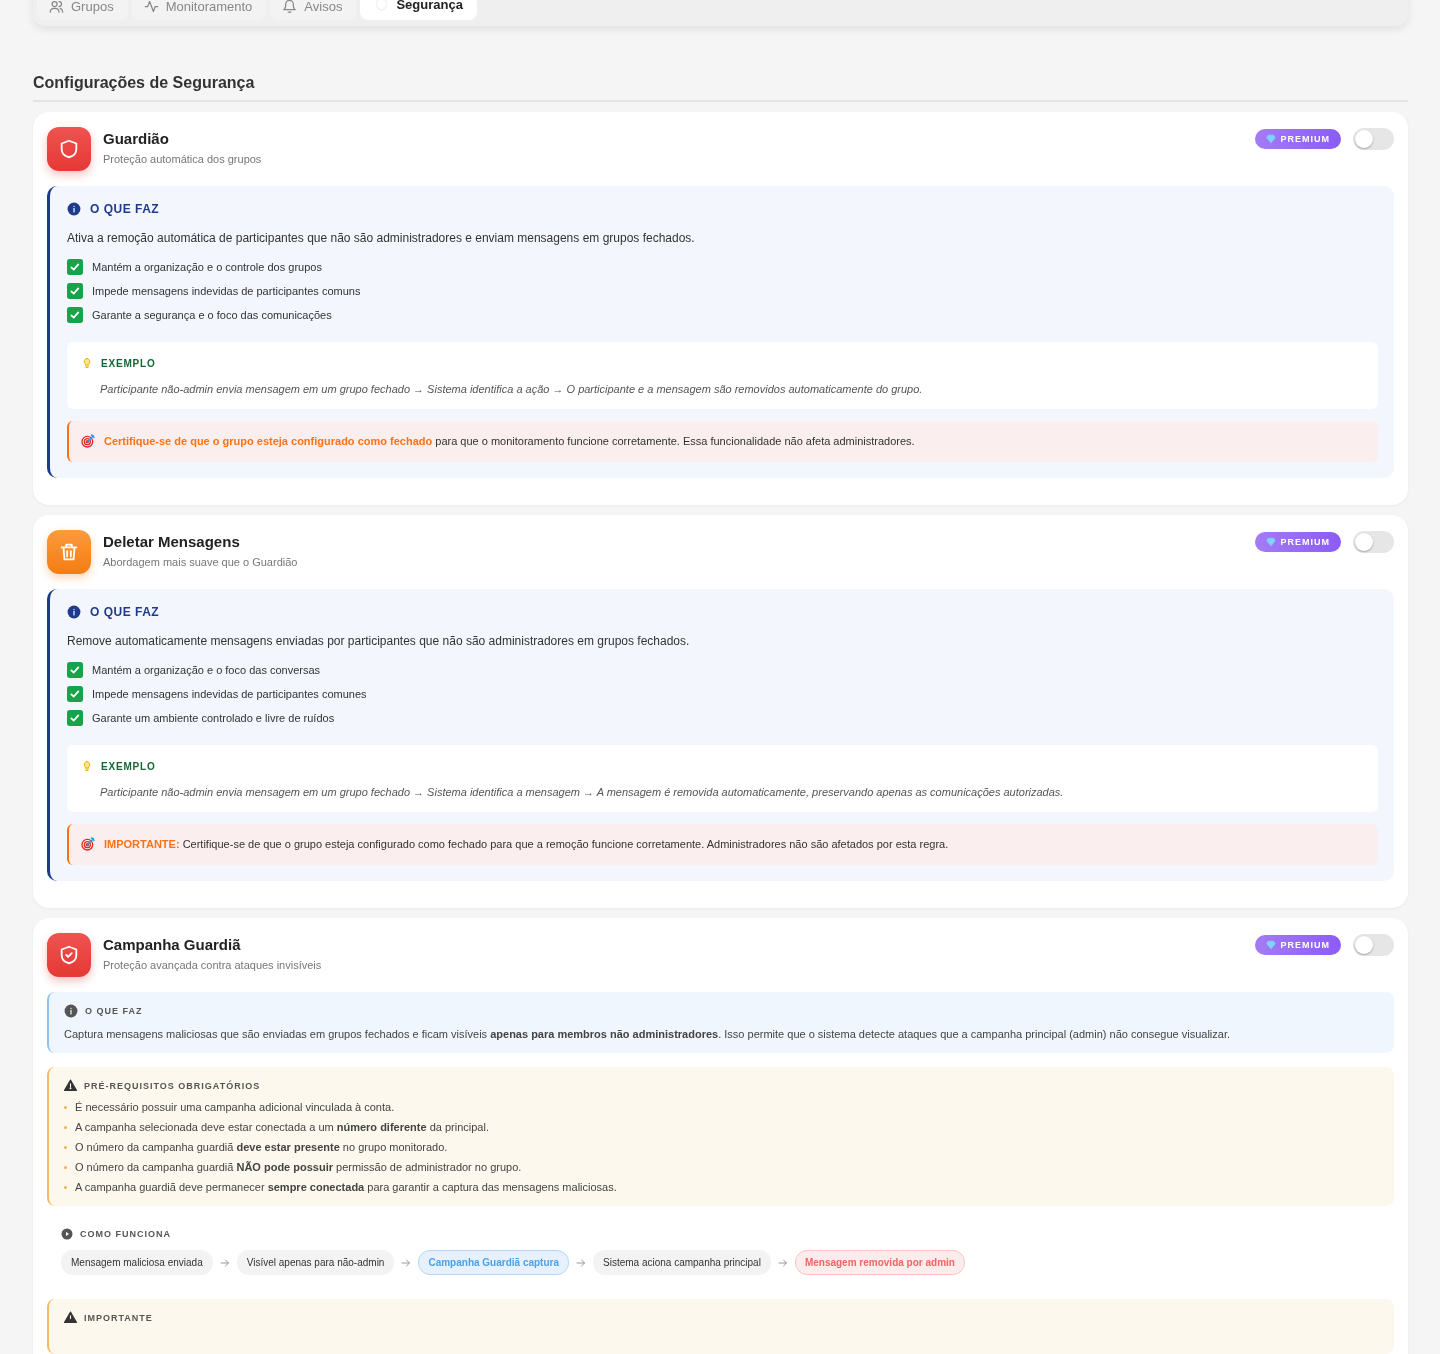 This screenshot has height=1354, width=1440. Describe the element at coordinates (183, 159) in the screenshot. I see `feature-subtitle: Proteção automática dos grupos` at that location.